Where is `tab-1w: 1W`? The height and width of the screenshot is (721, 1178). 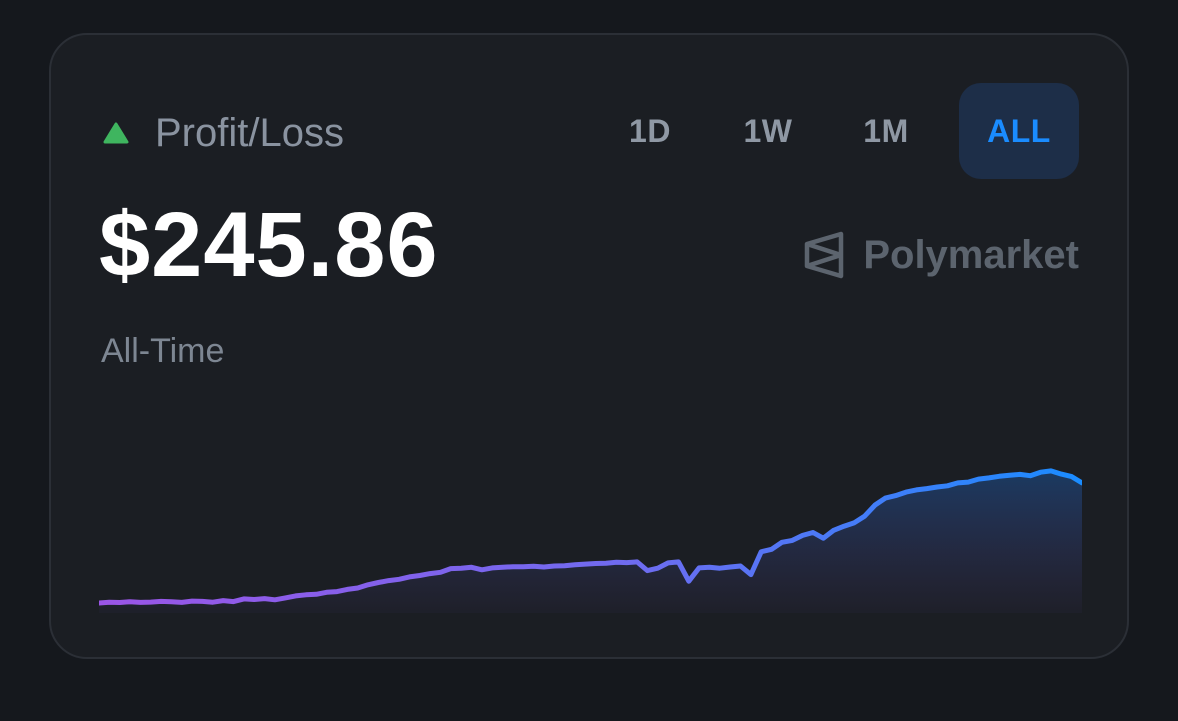 tab-1w: 1W is located at coordinates (768, 131).